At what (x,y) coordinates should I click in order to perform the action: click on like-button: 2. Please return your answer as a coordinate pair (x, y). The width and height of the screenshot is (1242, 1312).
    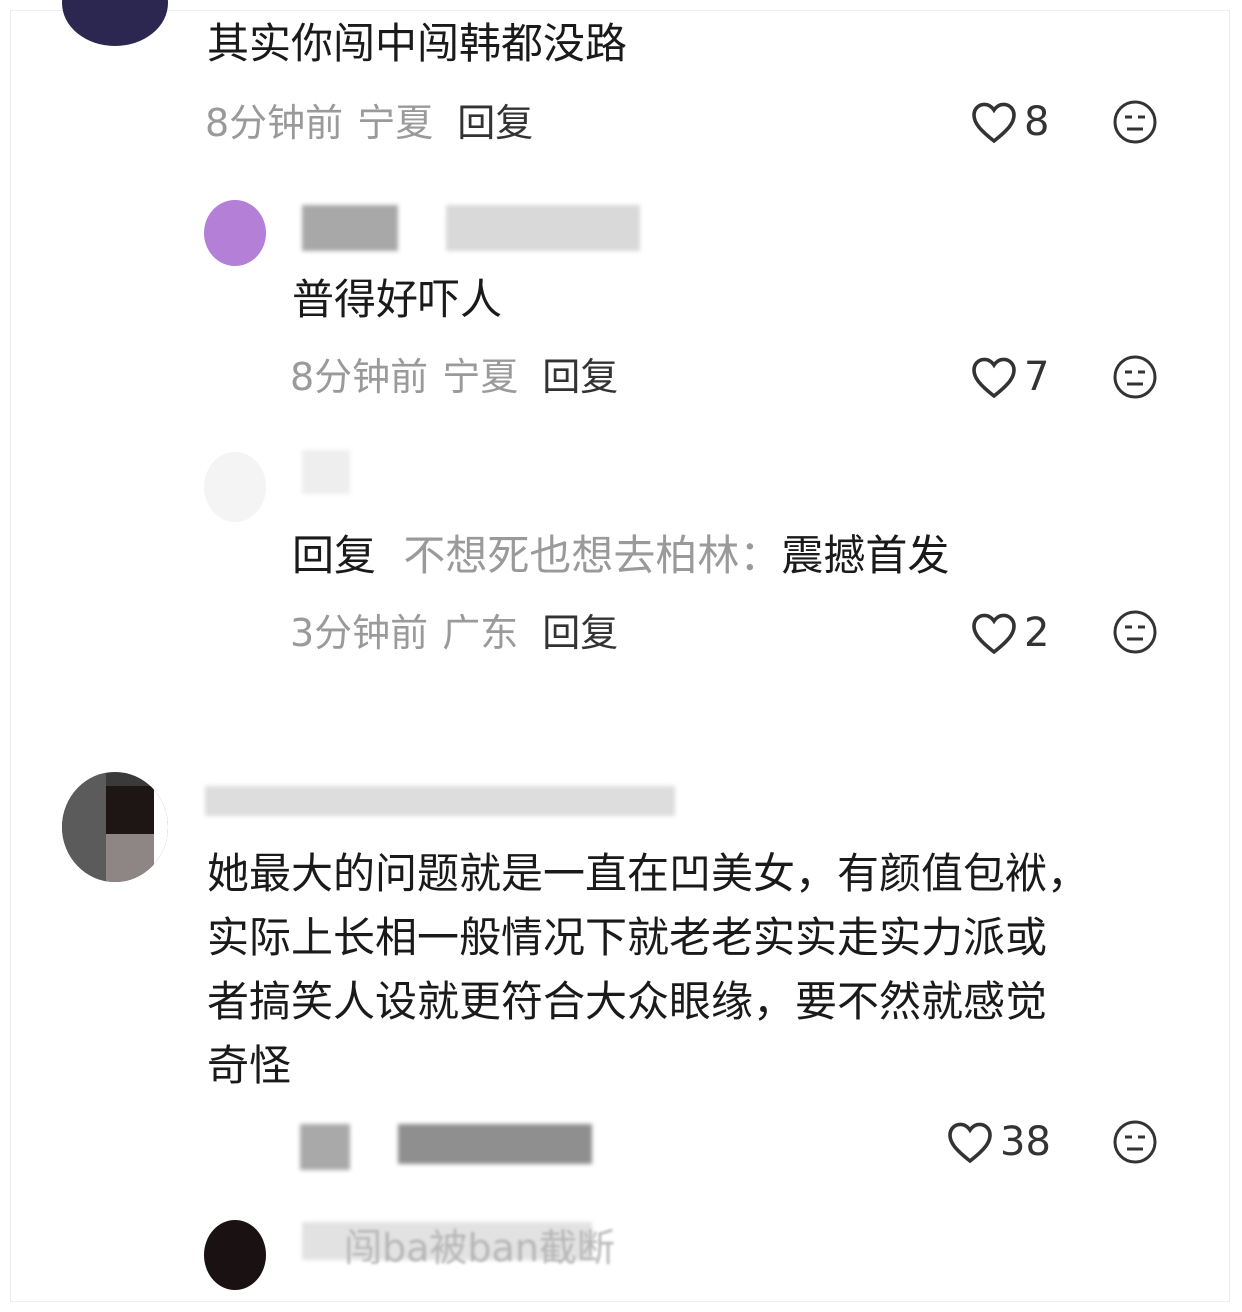
    Looking at the image, I should click on (1009, 633).